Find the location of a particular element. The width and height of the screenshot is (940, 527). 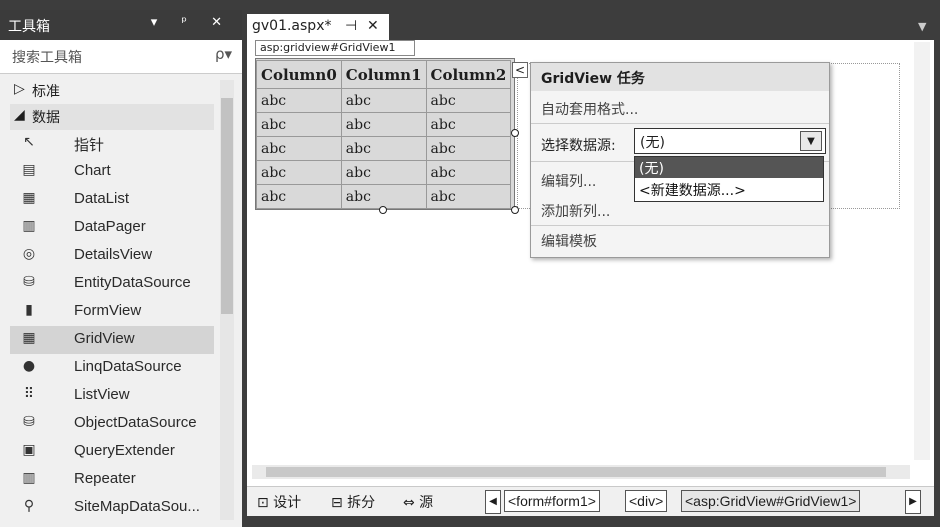

toolbox-item-label: ListView is located at coordinates (102, 394).